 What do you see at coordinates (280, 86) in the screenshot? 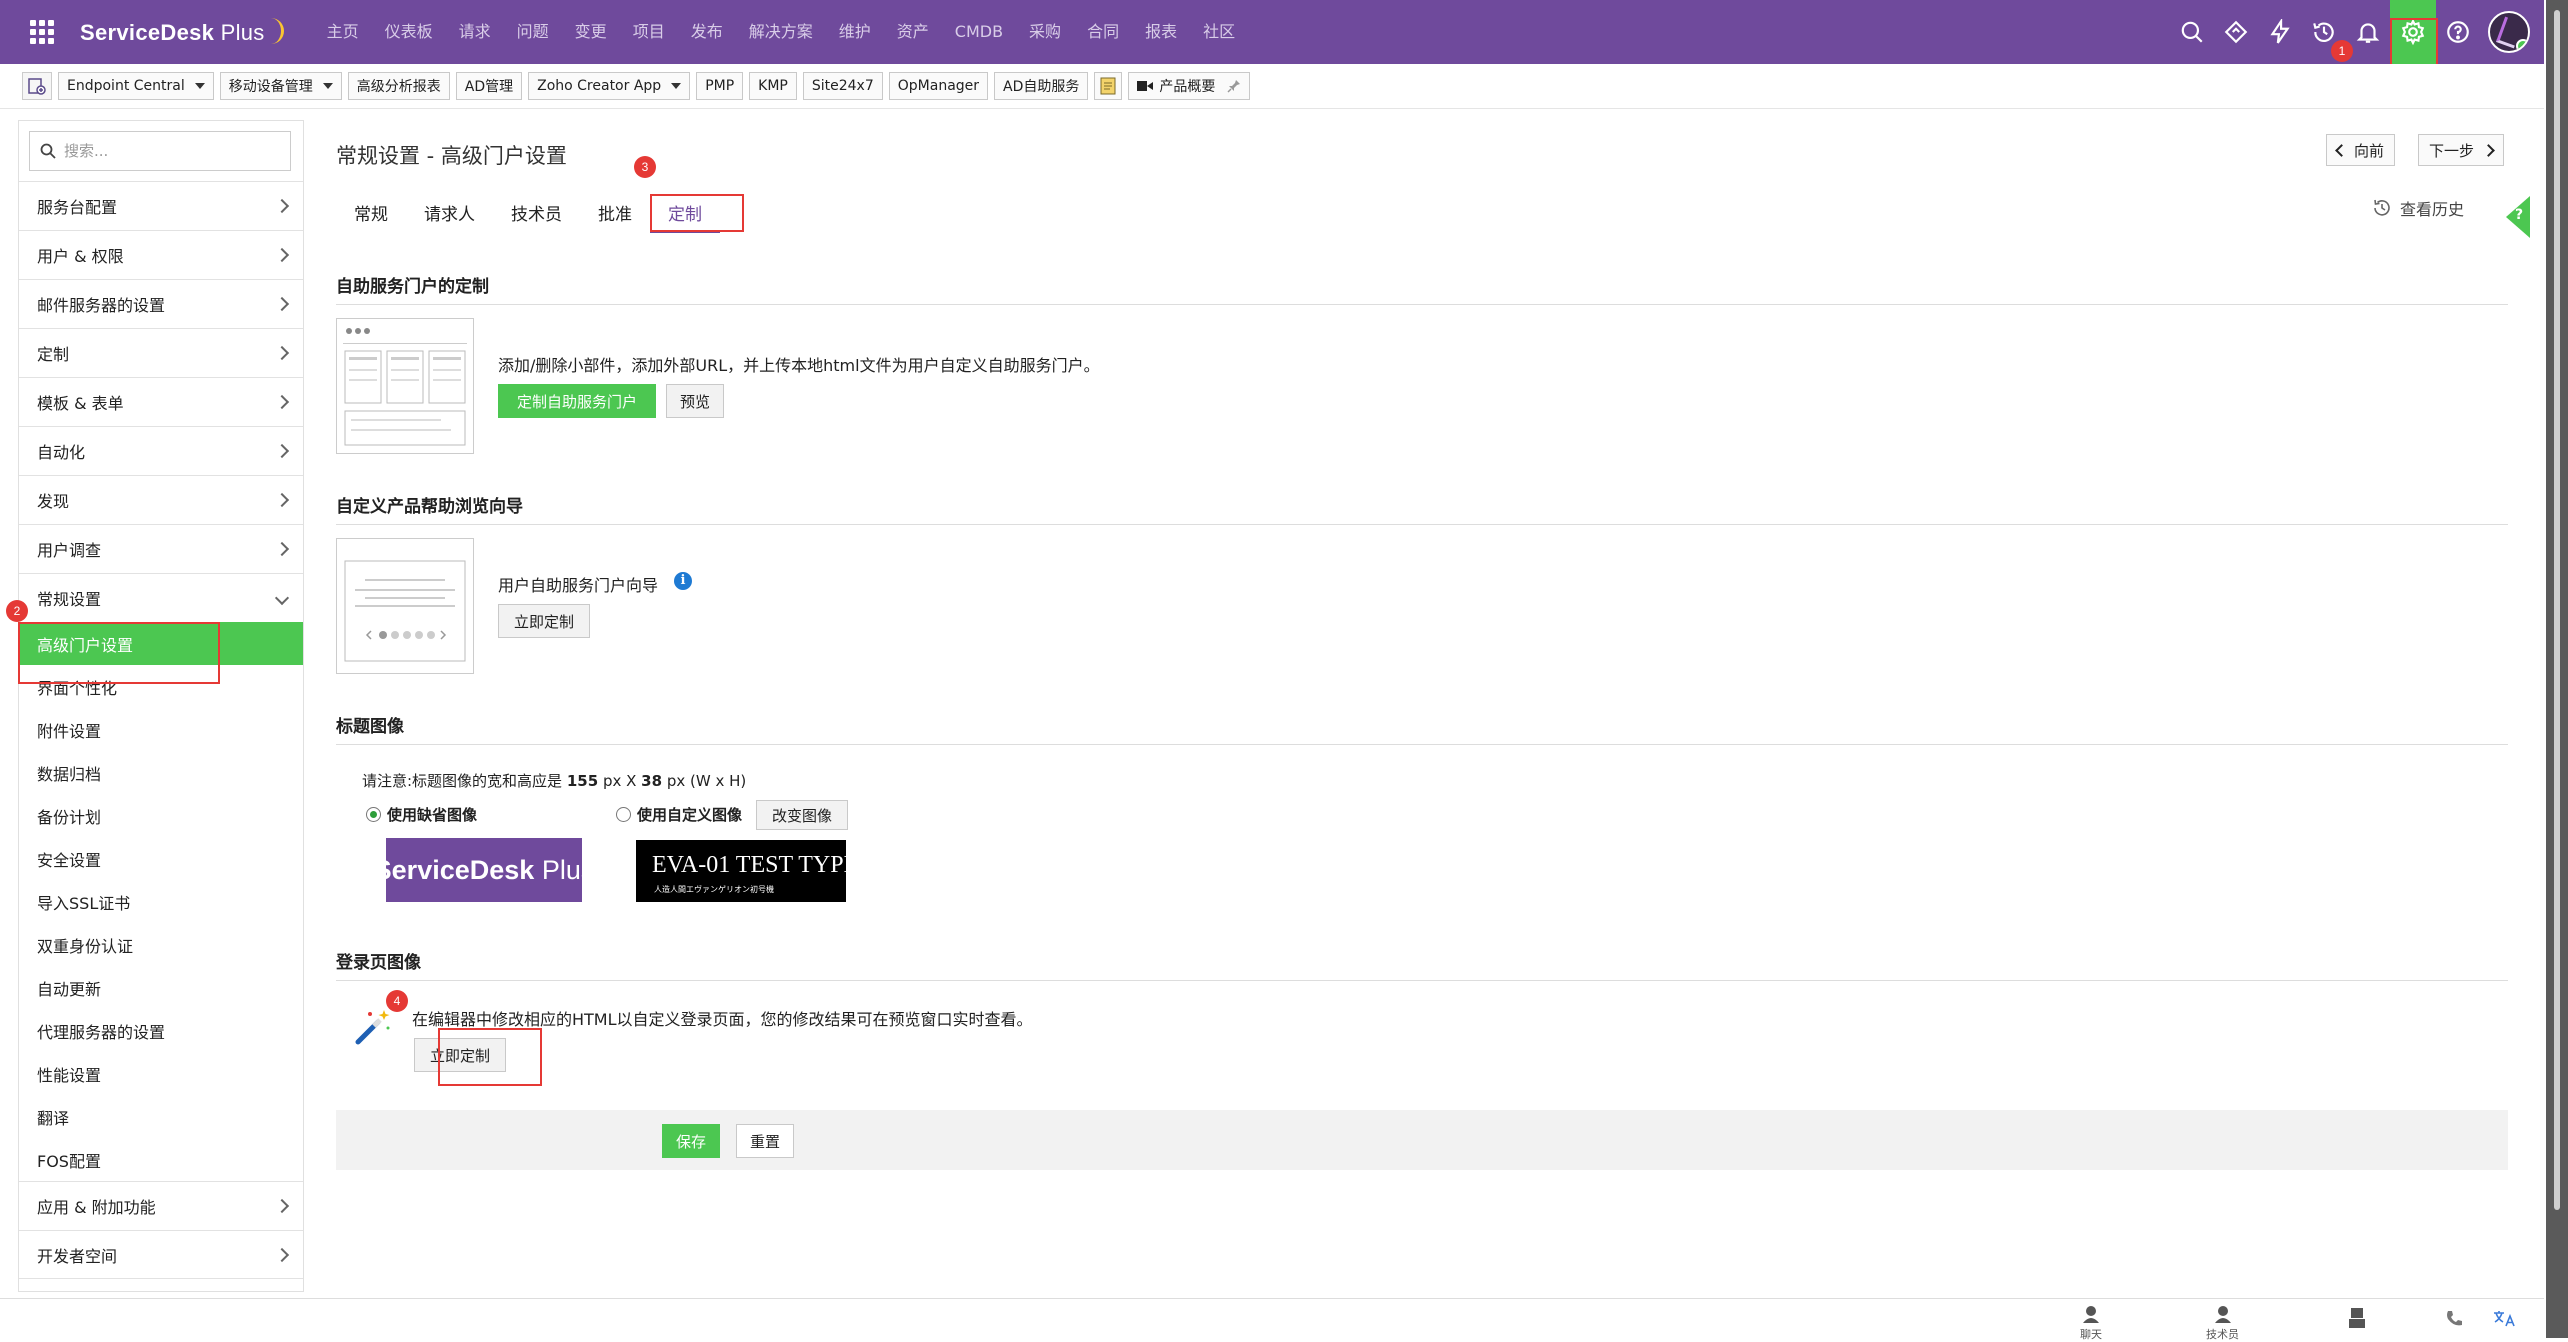
I see `quicklink-mdm: 移动设备管理` at bounding box center [280, 86].